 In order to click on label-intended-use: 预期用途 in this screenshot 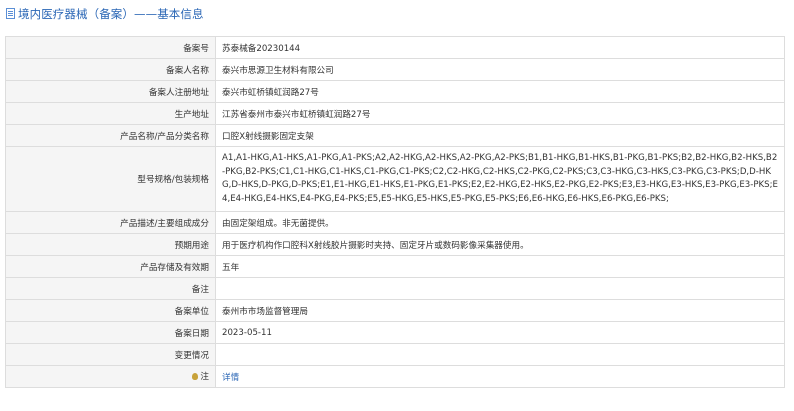, I will do `click(110, 244)`.